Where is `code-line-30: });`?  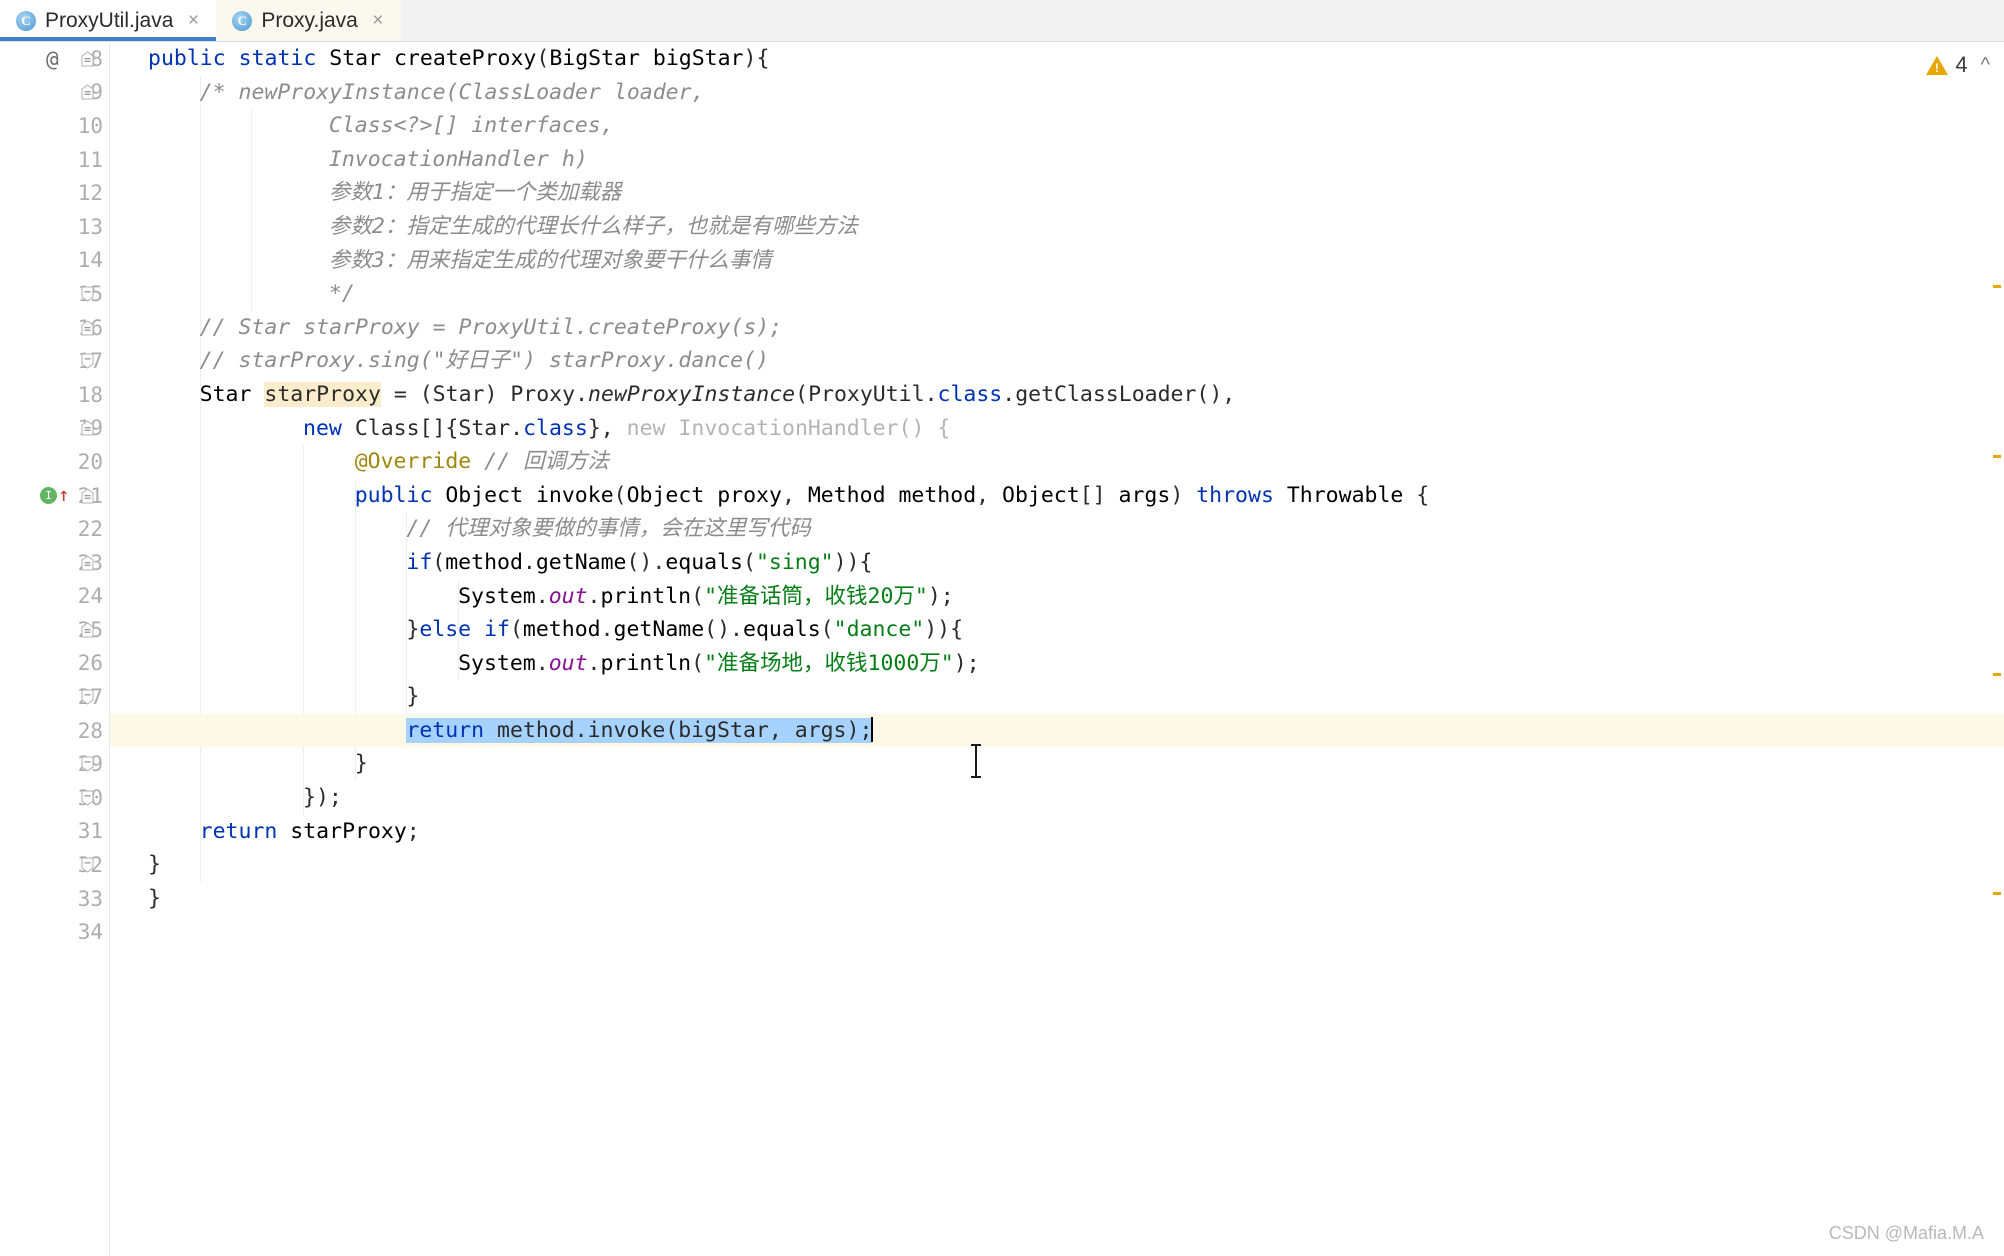 code-line-30: }); is located at coordinates (1057, 798).